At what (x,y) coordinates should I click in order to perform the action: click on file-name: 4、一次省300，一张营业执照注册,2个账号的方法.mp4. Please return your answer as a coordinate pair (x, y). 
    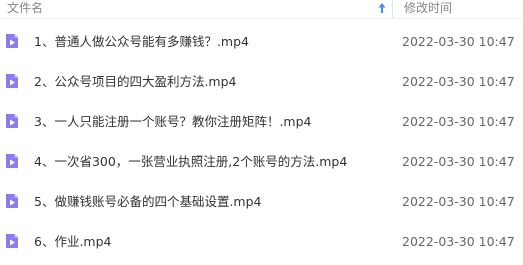
    Looking at the image, I should click on (191, 161).